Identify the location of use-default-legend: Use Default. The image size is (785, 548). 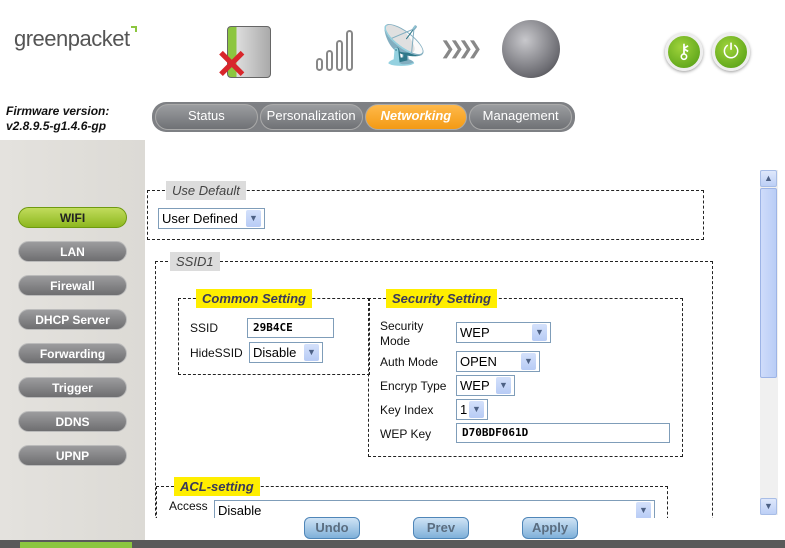
(206, 190).